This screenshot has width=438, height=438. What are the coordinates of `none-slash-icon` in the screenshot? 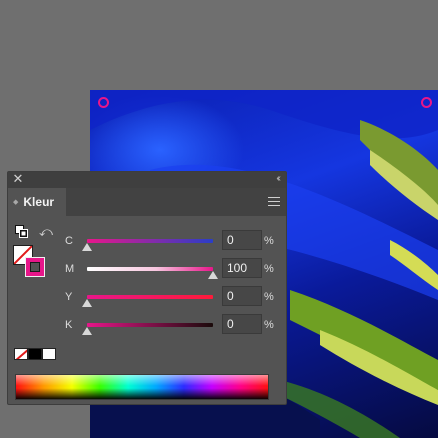 It's located at (21, 354).